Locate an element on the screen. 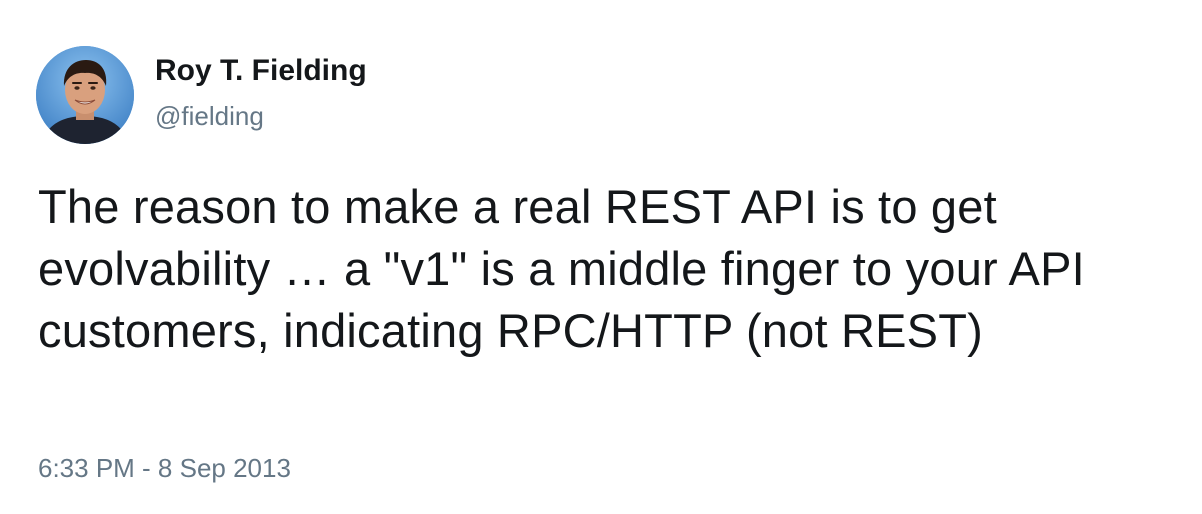 The height and width of the screenshot is (514, 1202). avatar is located at coordinates (85, 95).